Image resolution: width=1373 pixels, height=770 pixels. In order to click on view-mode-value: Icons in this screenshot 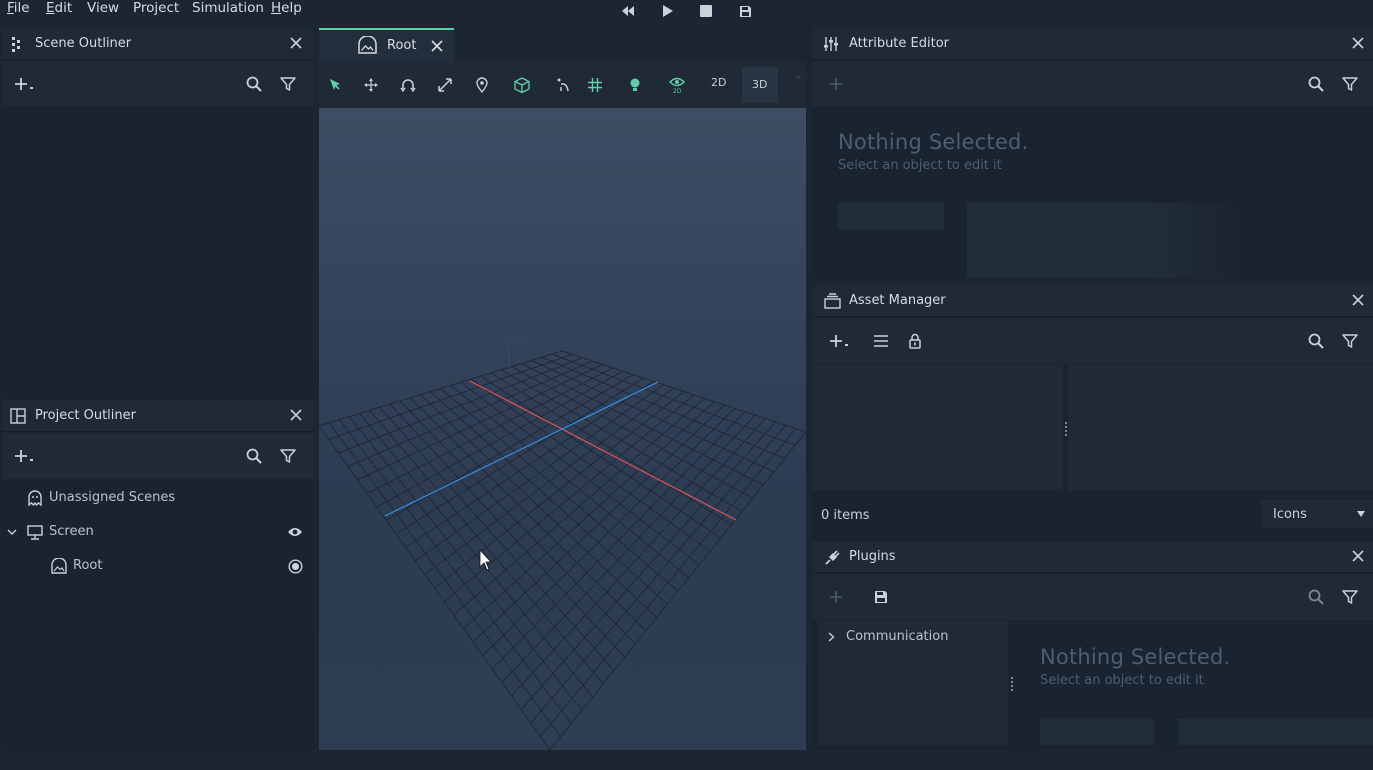, I will do `click(1290, 514)`.